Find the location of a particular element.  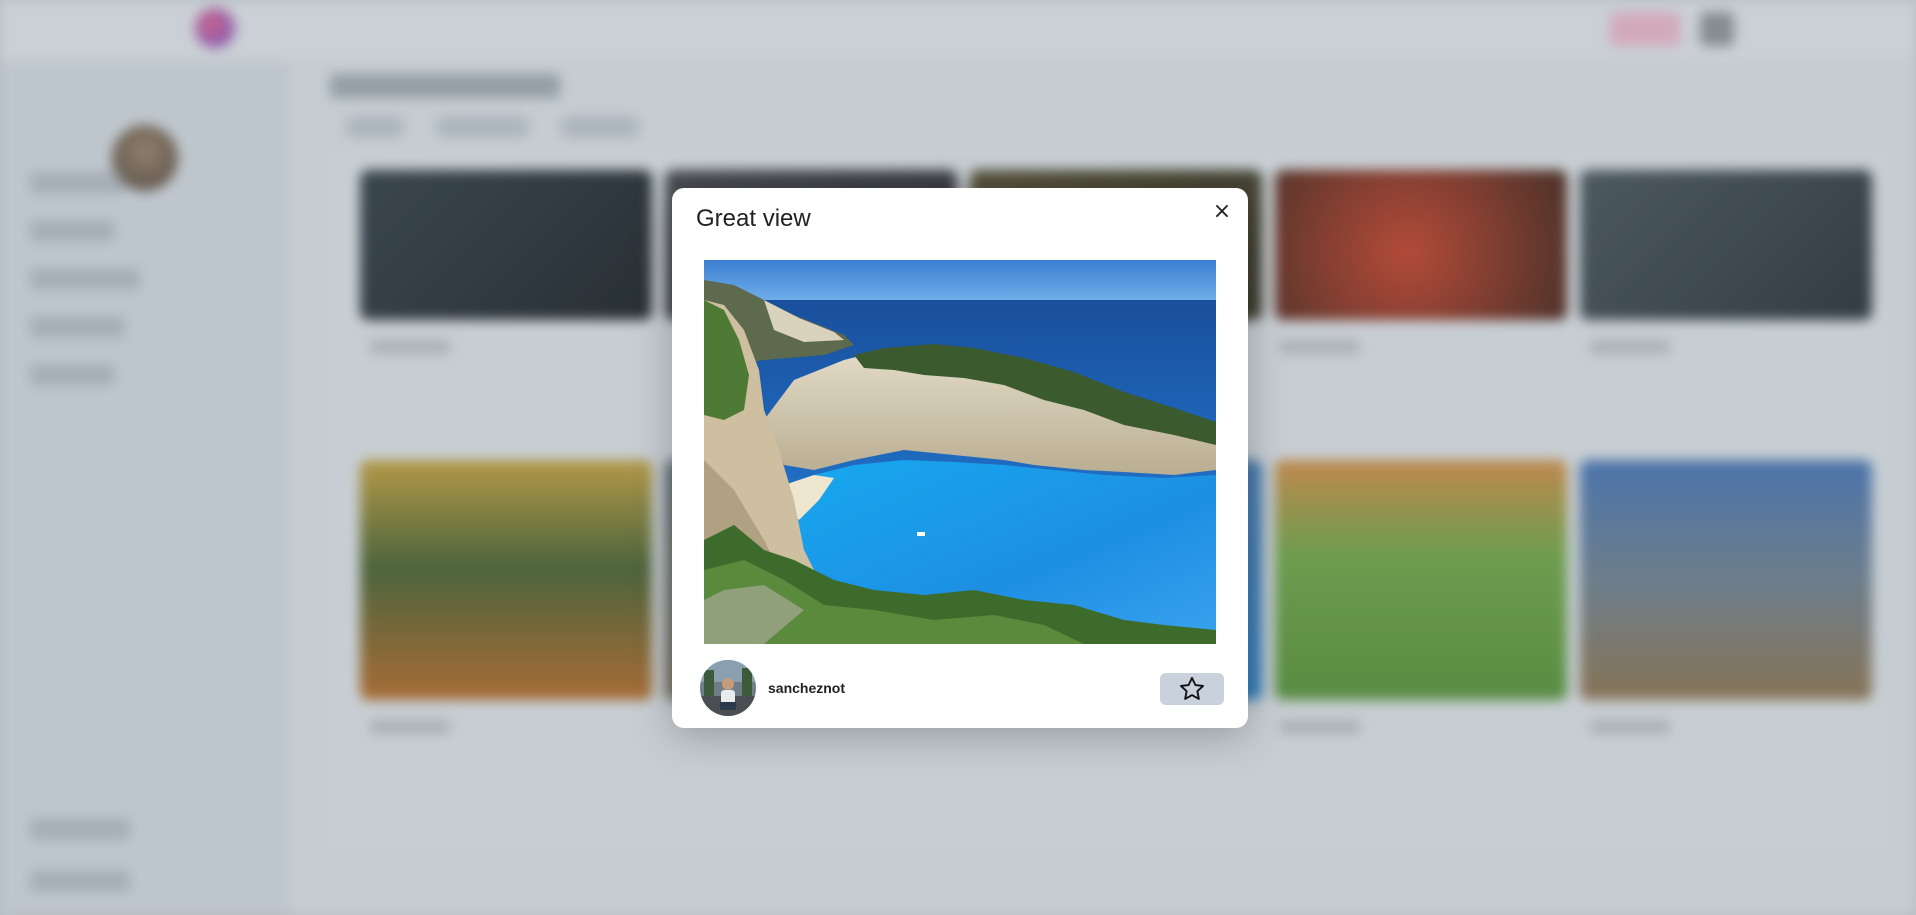

favorite-button is located at coordinates (1192, 689).